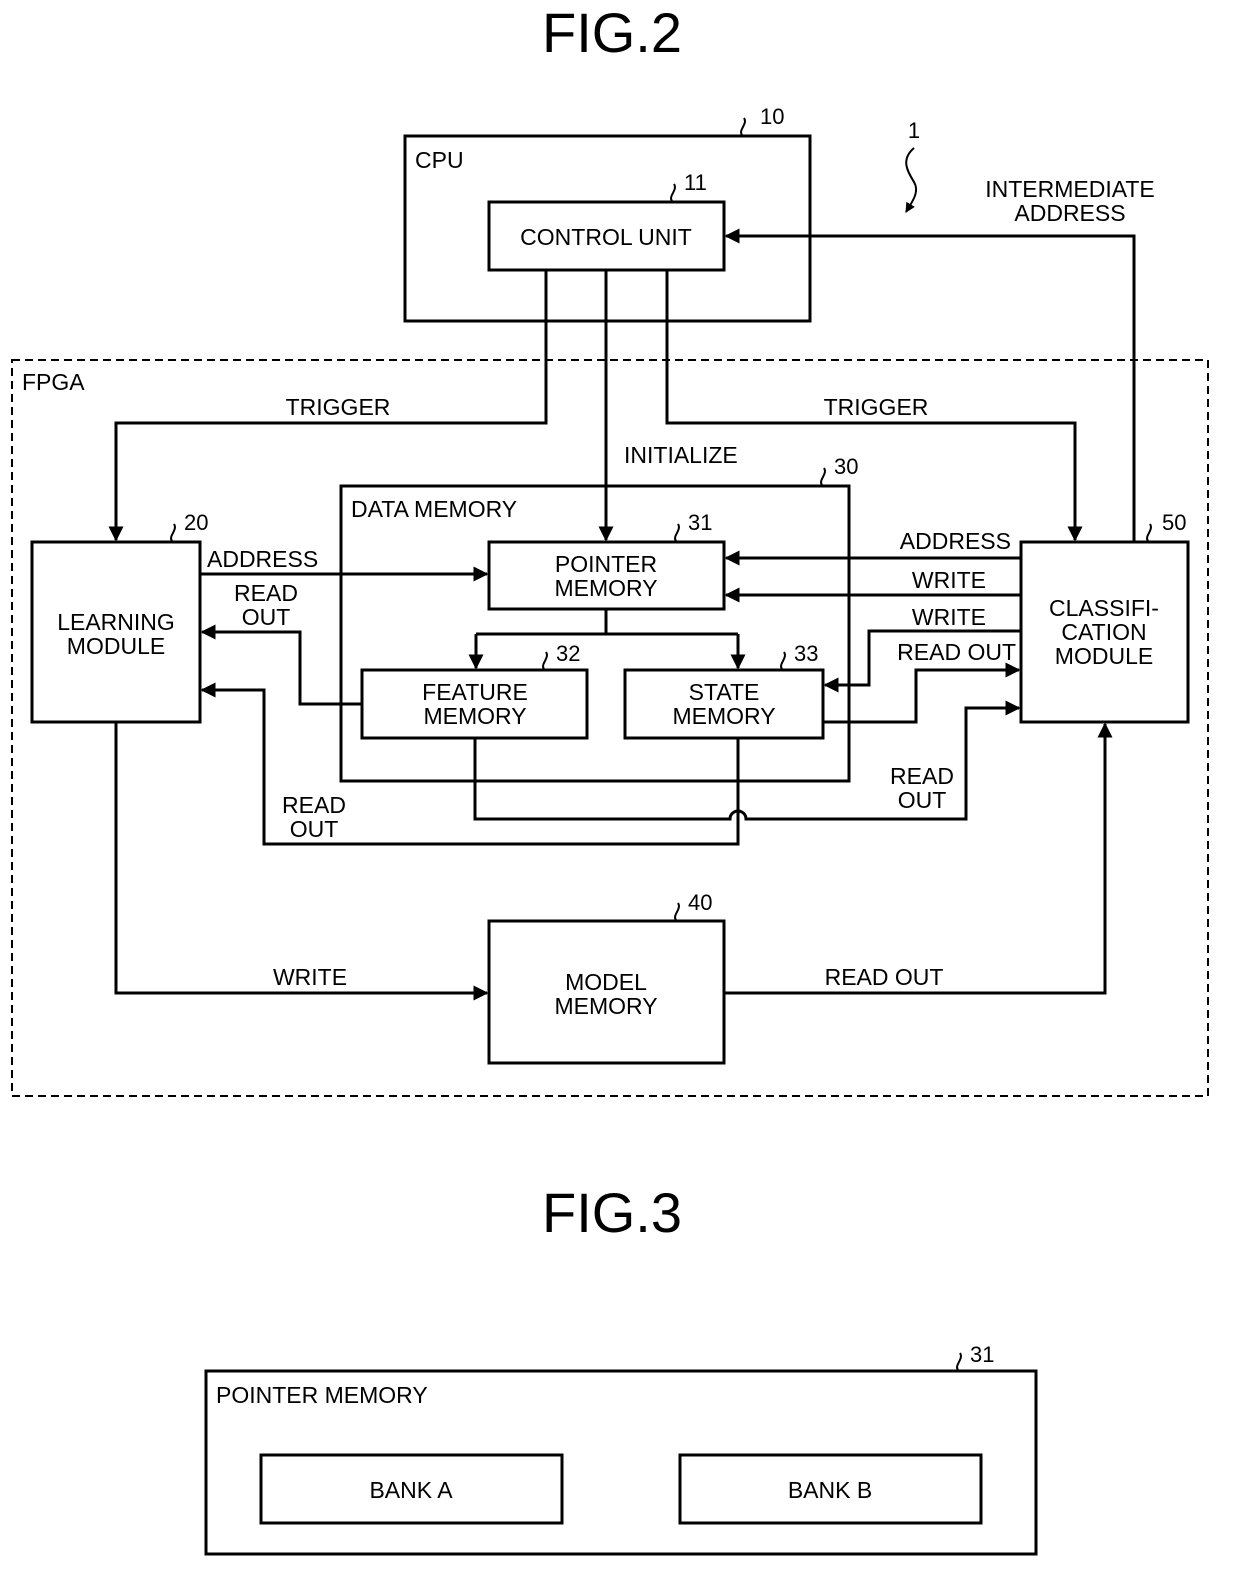  Describe the element at coordinates (955, 541) in the screenshot. I see `classification-address-label: ADDRESS` at that location.